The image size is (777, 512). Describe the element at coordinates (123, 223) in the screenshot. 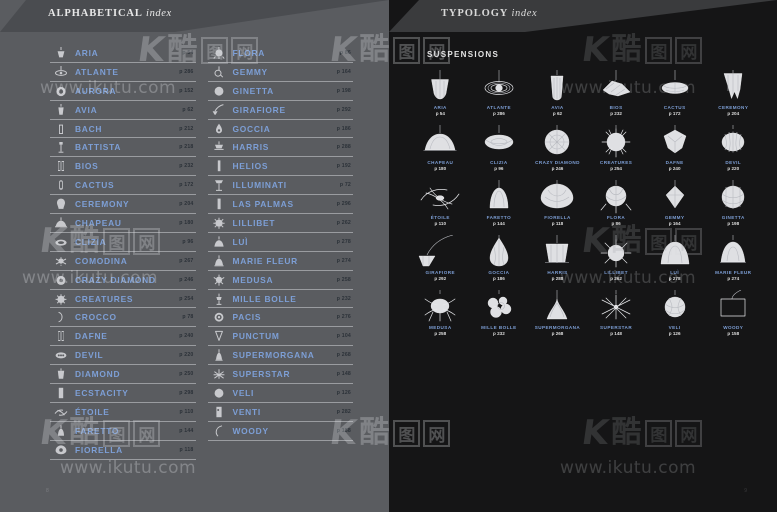

I see `index-entry: CHAPEAU p 180` at that location.